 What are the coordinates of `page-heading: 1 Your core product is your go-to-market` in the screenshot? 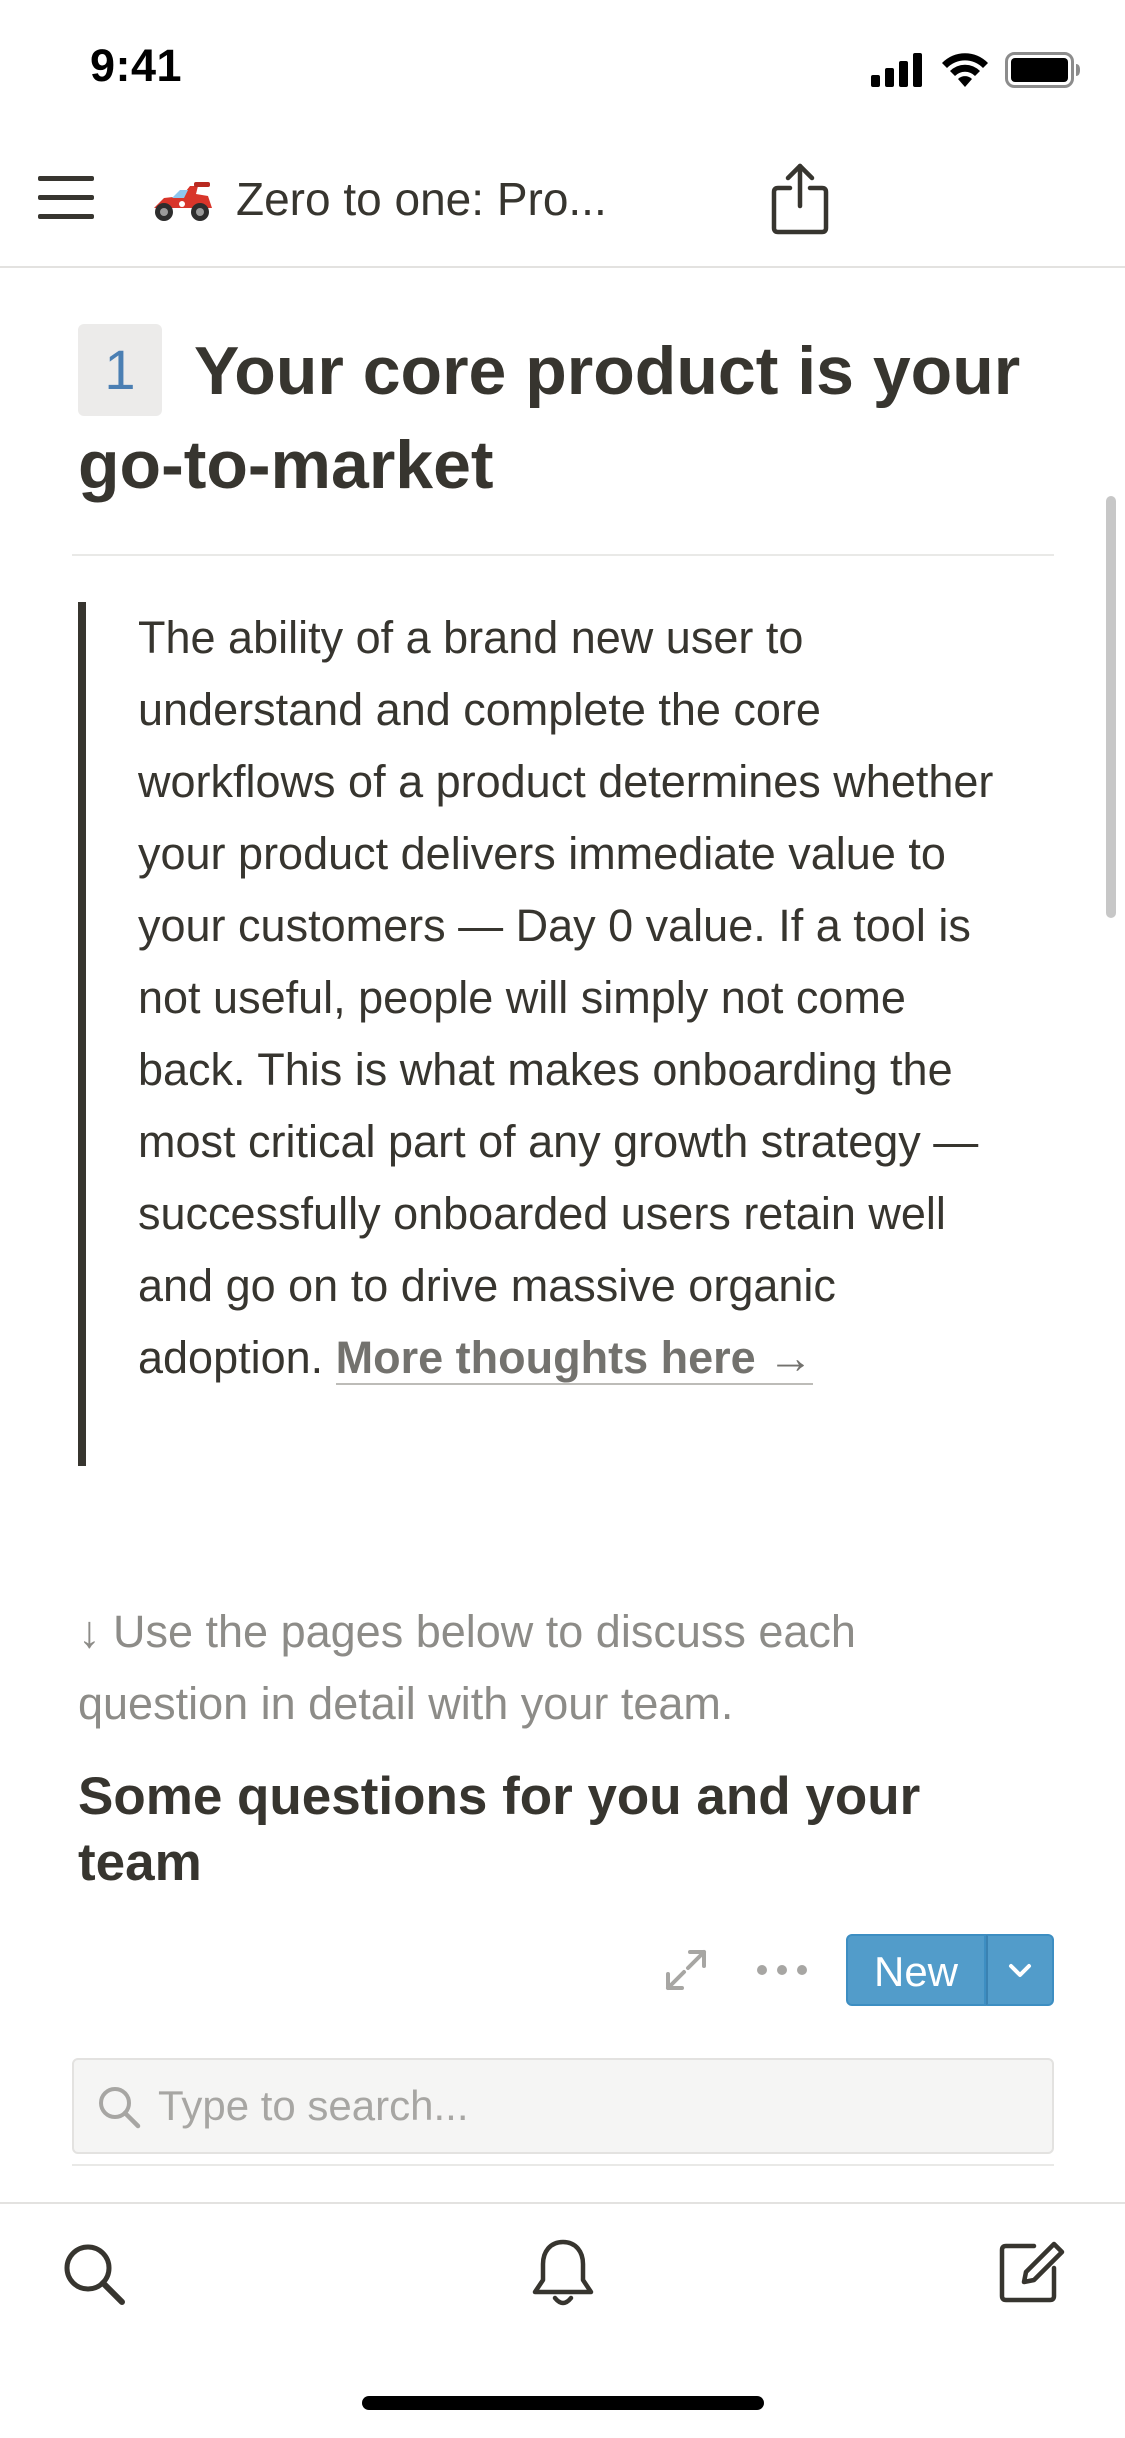 It's located at (558, 418).